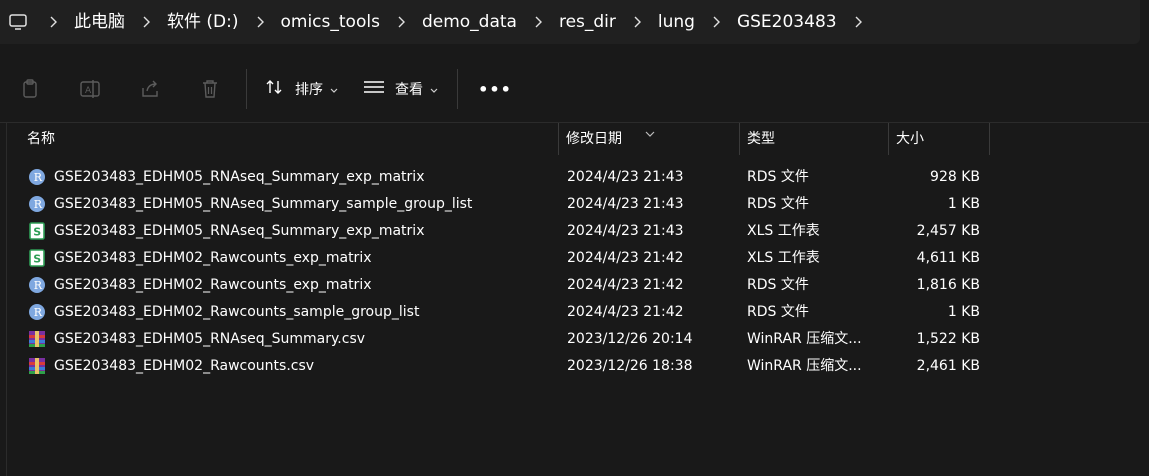 Image resolution: width=1149 pixels, height=476 pixels. I want to click on file-size: 1,522 KB, so click(948, 339).